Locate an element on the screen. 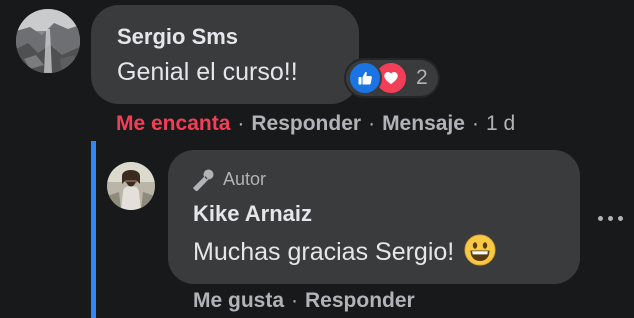  reply-text-line: Muchas gracias Sergio! is located at coordinates (344, 250).